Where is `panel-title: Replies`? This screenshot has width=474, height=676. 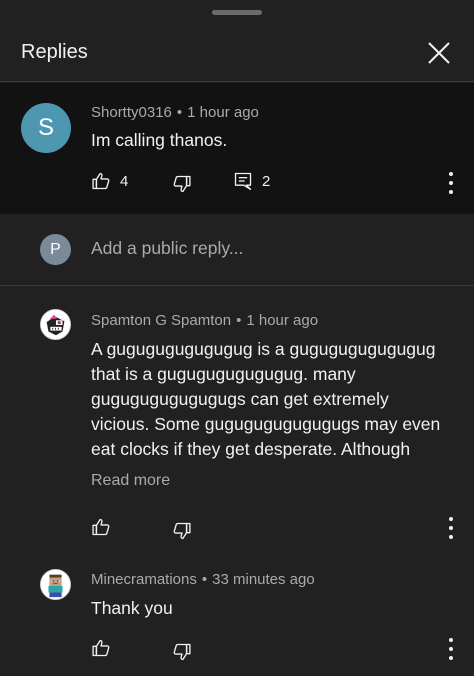
panel-title: Replies is located at coordinates (54, 52).